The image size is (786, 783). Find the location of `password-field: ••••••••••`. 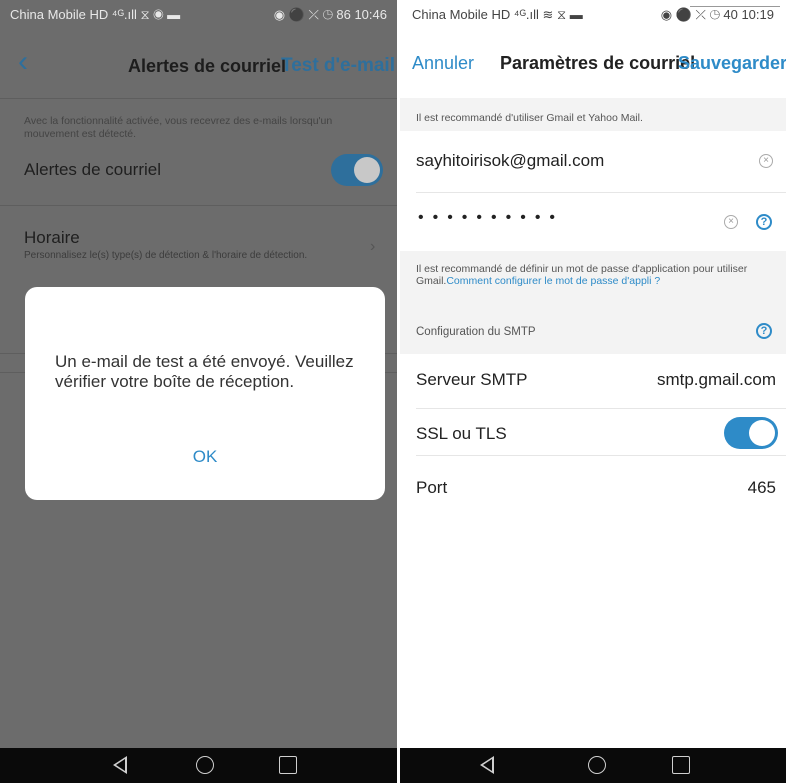

password-field: •••••••••• is located at coordinates (491, 218).